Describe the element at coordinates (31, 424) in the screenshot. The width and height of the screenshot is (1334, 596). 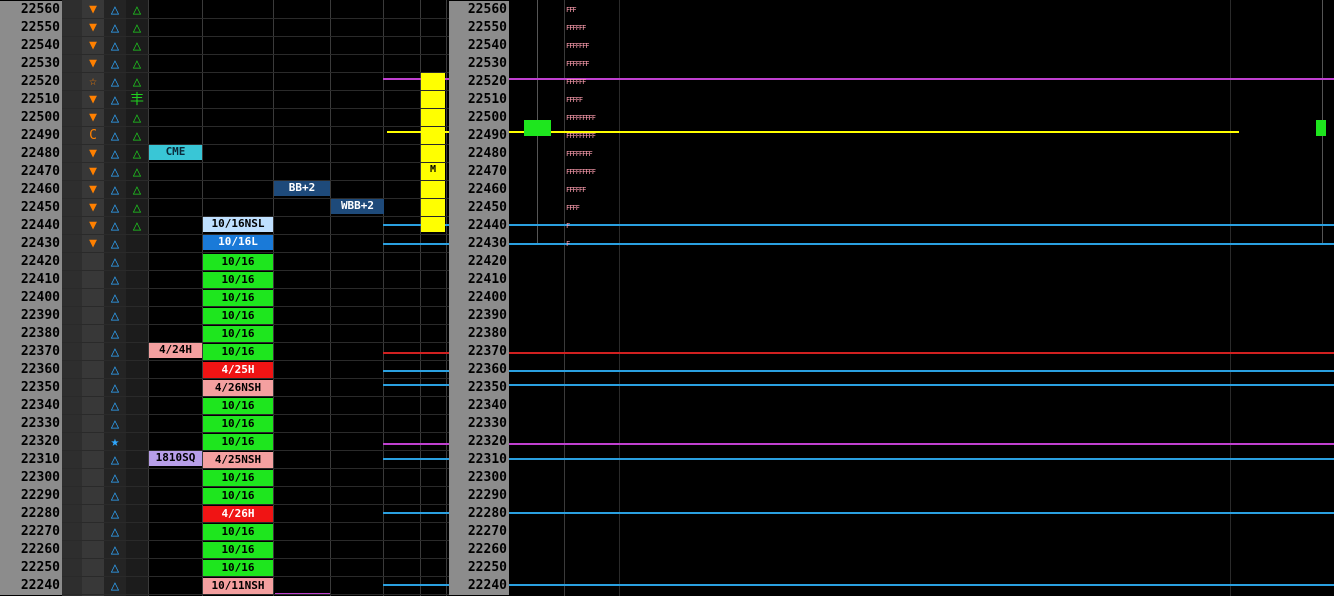
I see `price-label-left: 22330` at that location.